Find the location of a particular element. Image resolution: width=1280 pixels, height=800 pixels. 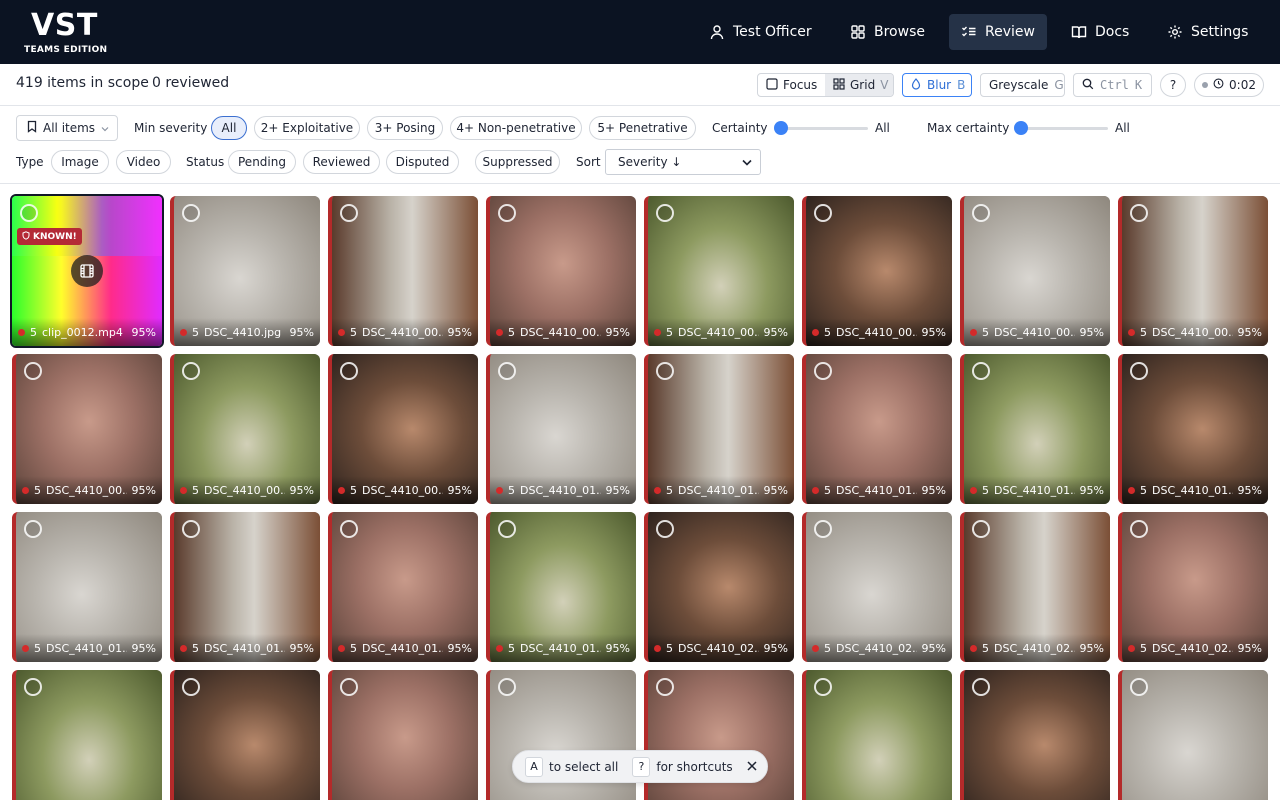

scope-dropdown: All items is located at coordinates (67, 128).